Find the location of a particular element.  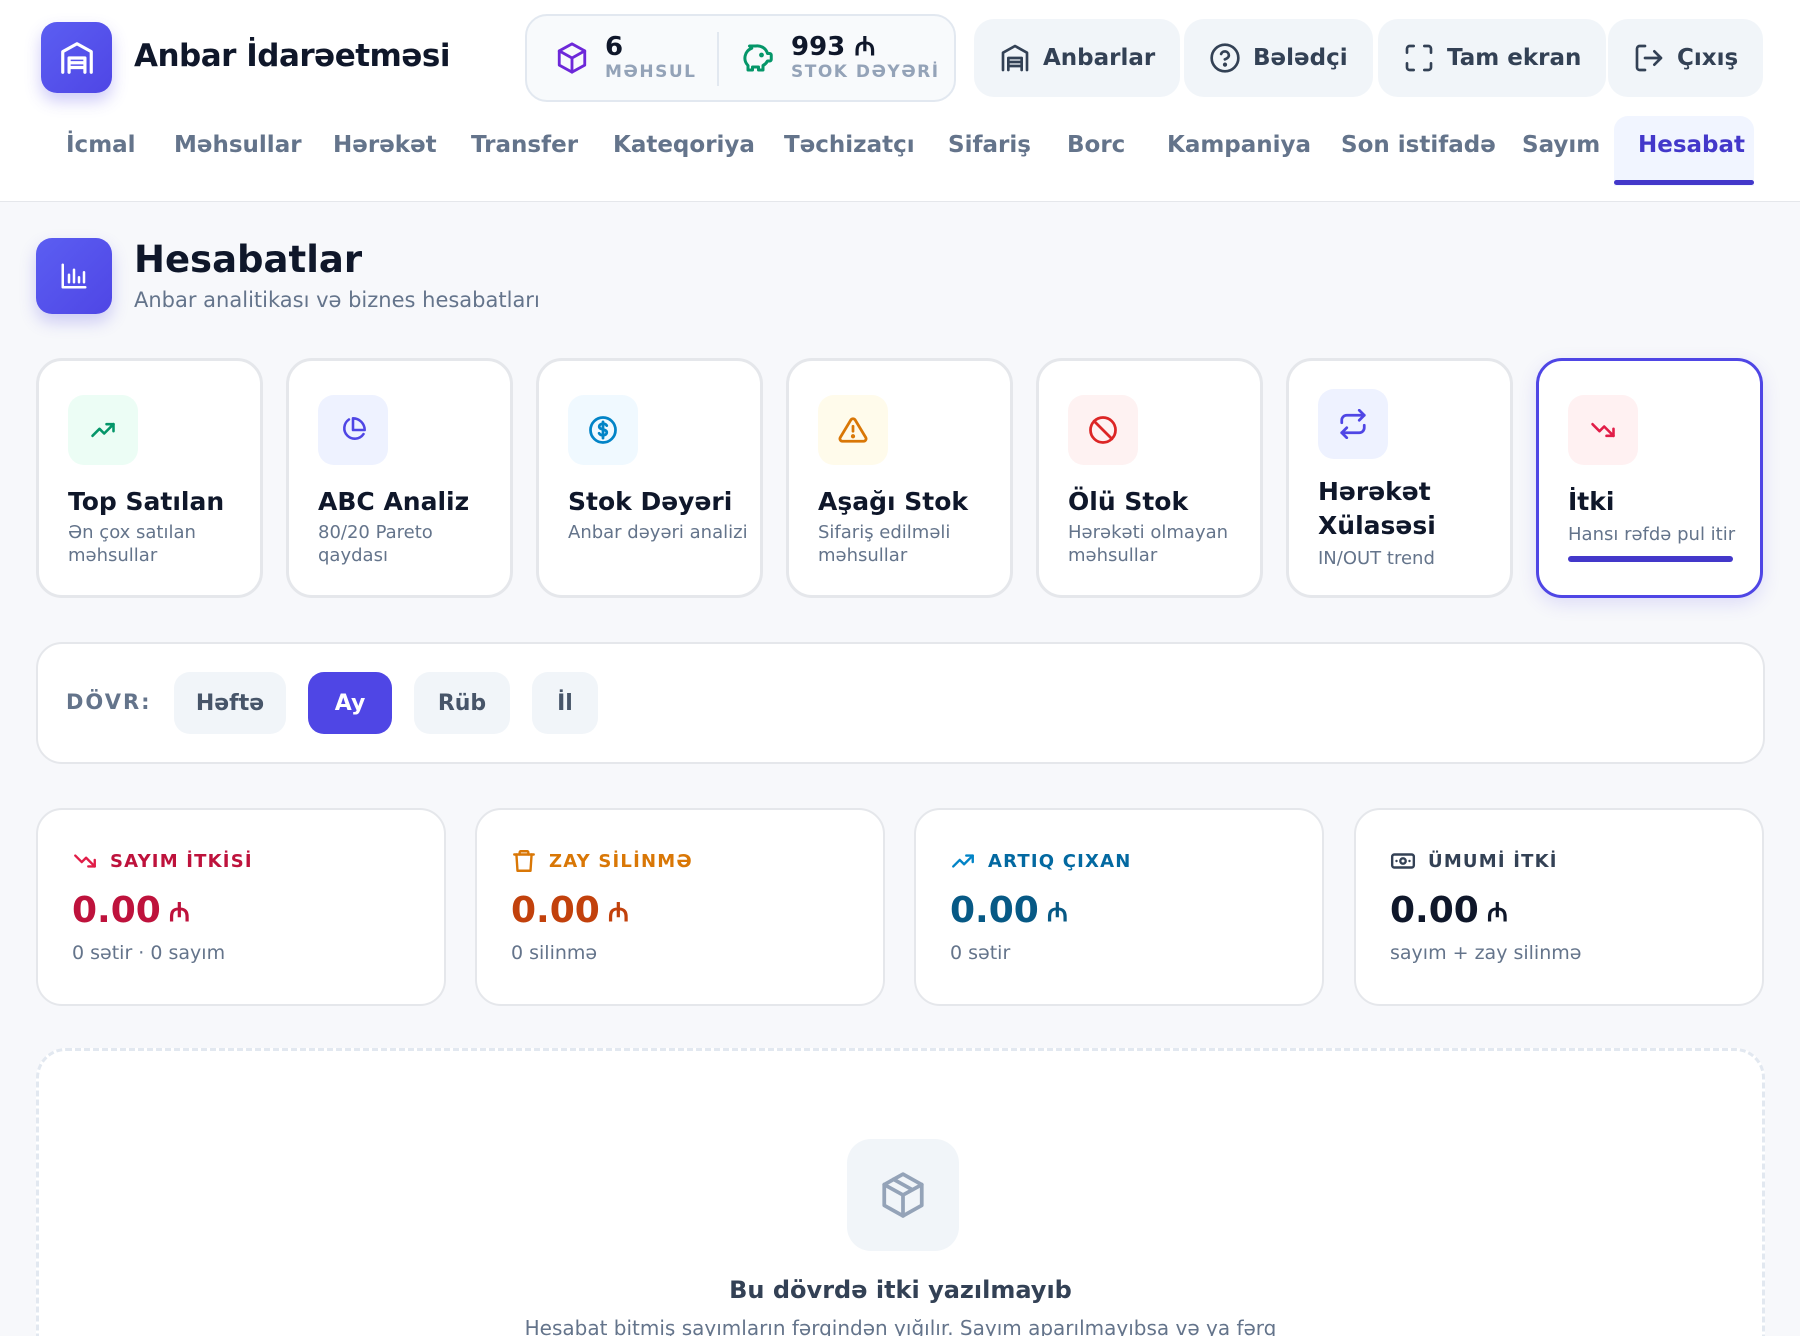

metric-header: ARTIQ ÇIXAN is located at coordinates (1041, 861).